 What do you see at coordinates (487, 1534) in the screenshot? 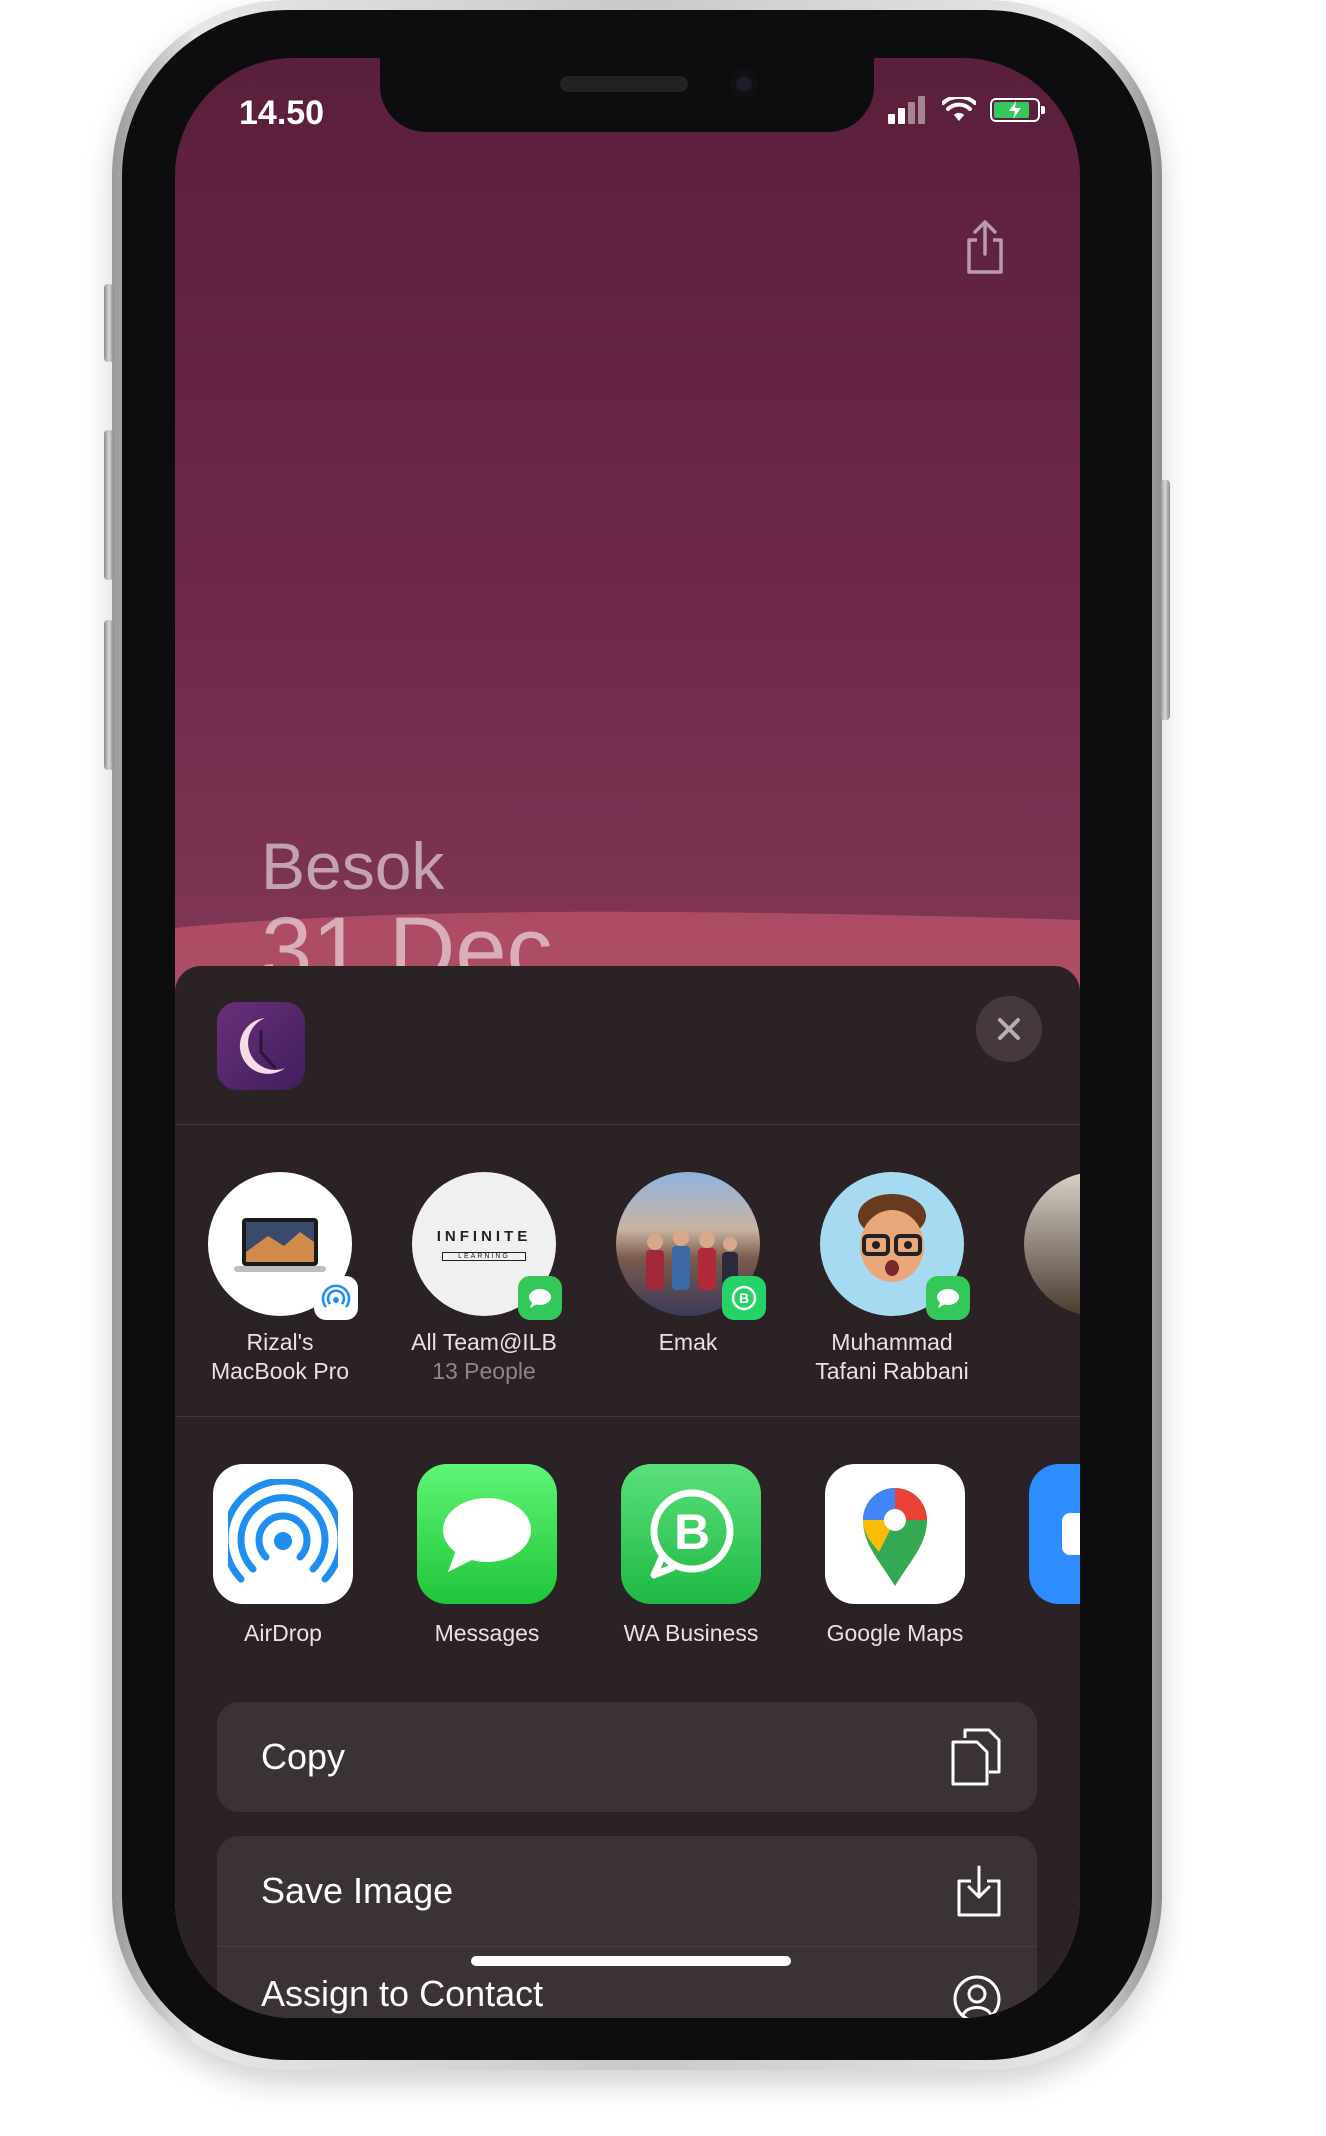
I see `messages-icon` at bounding box center [487, 1534].